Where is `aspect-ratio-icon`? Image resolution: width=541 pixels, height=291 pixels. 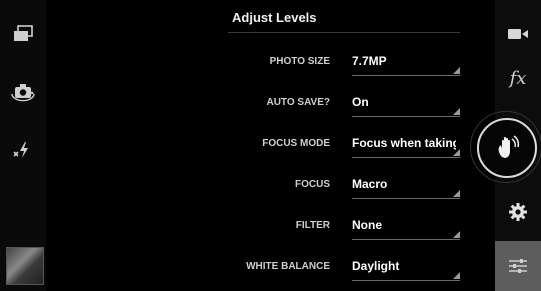 aspect-ratio-icon is located at coordinates (23, 34).